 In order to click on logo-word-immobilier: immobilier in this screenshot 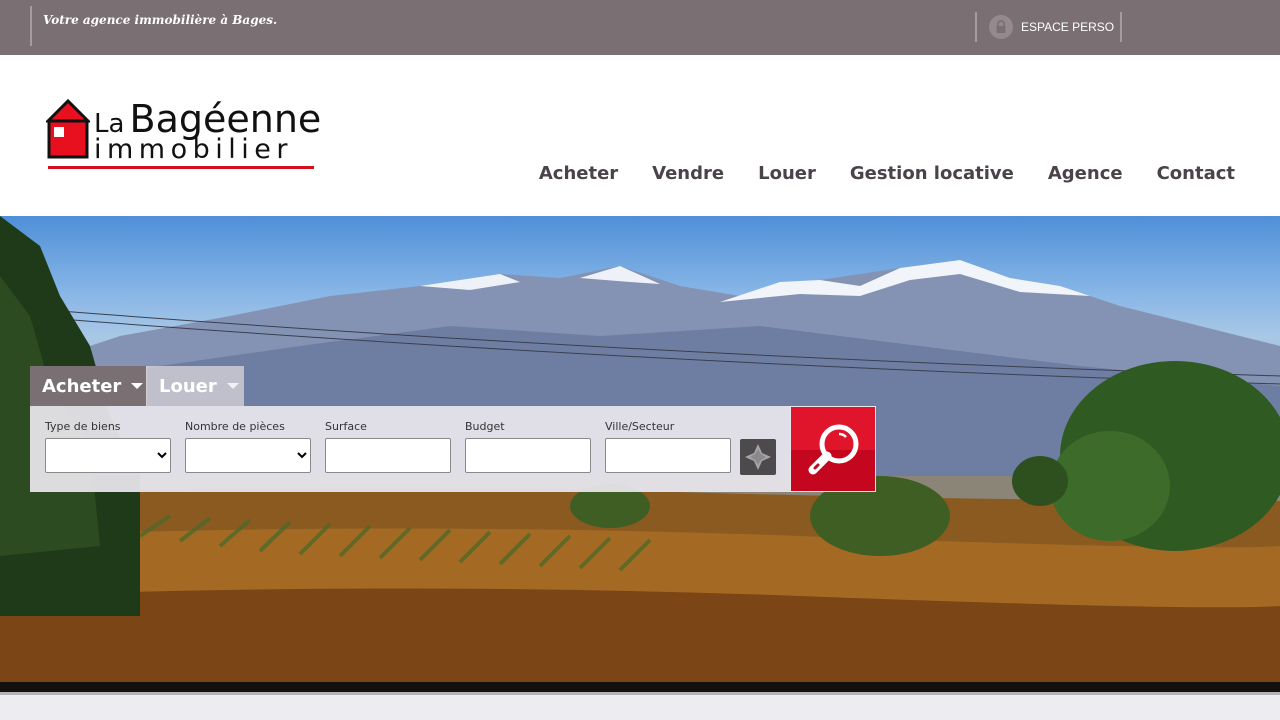, I will do `click(193, 149)`.